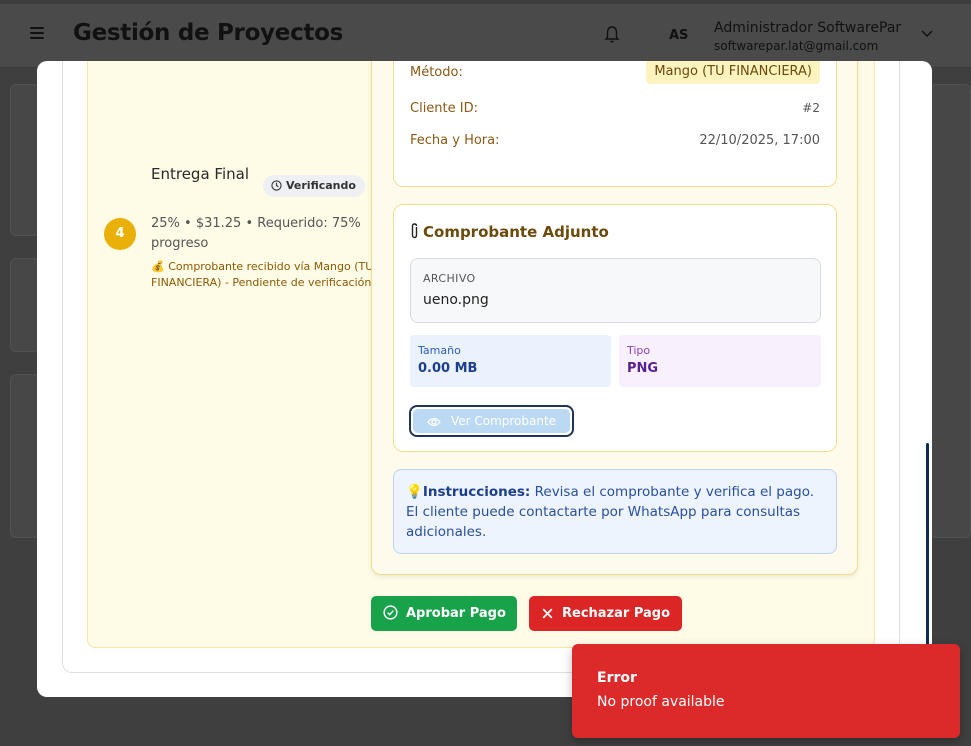  What do you see at coordinates (120, 234) in the screenshot?
I see `stage-number-badge: 4` at bounding box center [120, 234].